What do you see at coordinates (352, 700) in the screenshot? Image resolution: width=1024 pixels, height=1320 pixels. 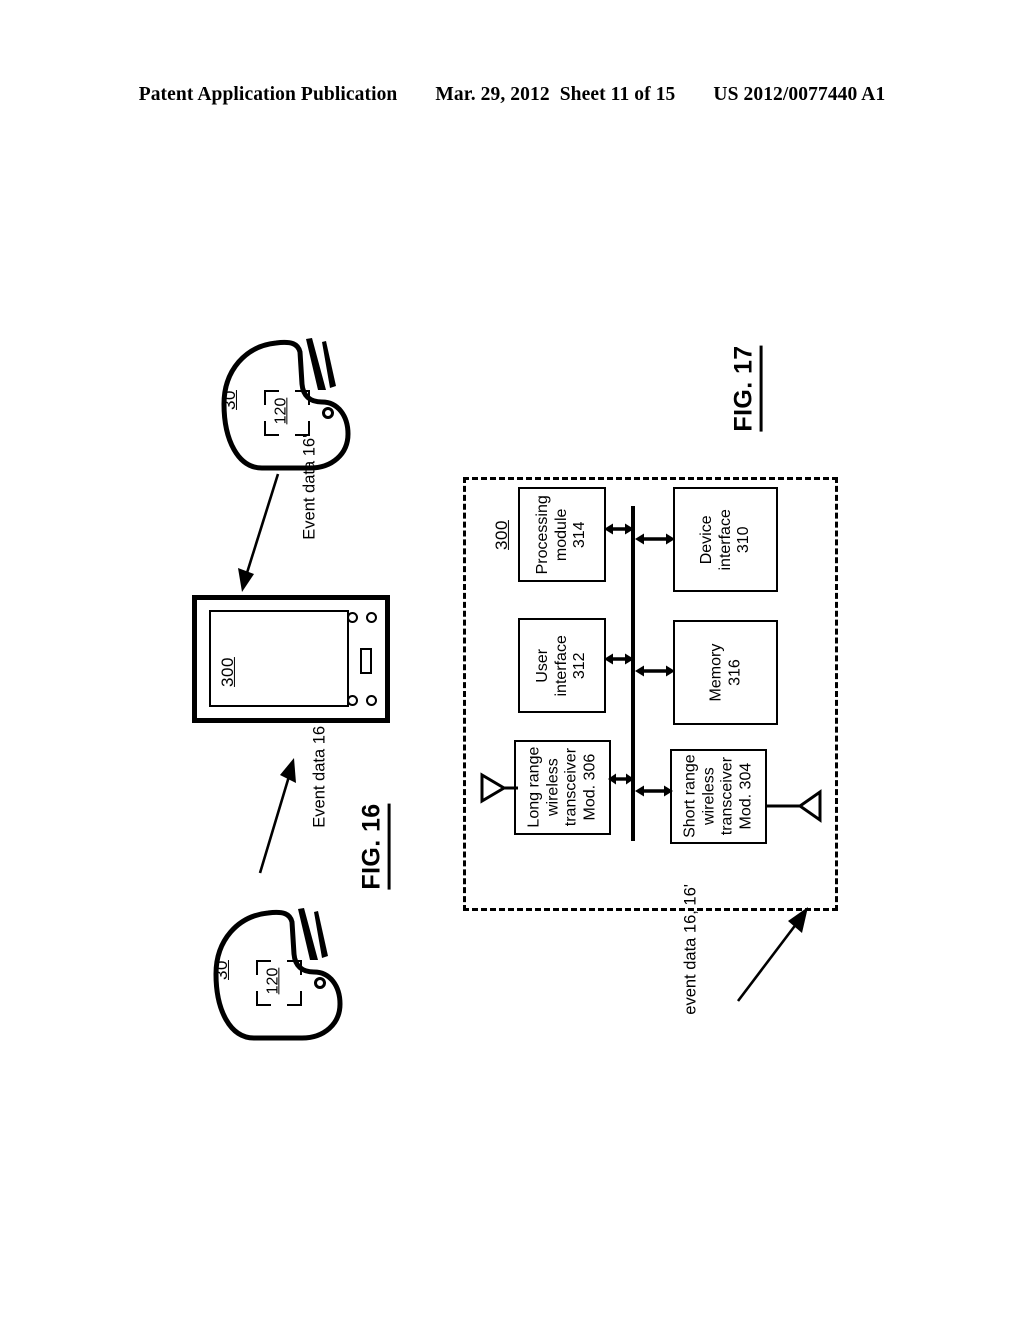 I see `handheld-button-bottom-left` at bounding box center [352, 700].